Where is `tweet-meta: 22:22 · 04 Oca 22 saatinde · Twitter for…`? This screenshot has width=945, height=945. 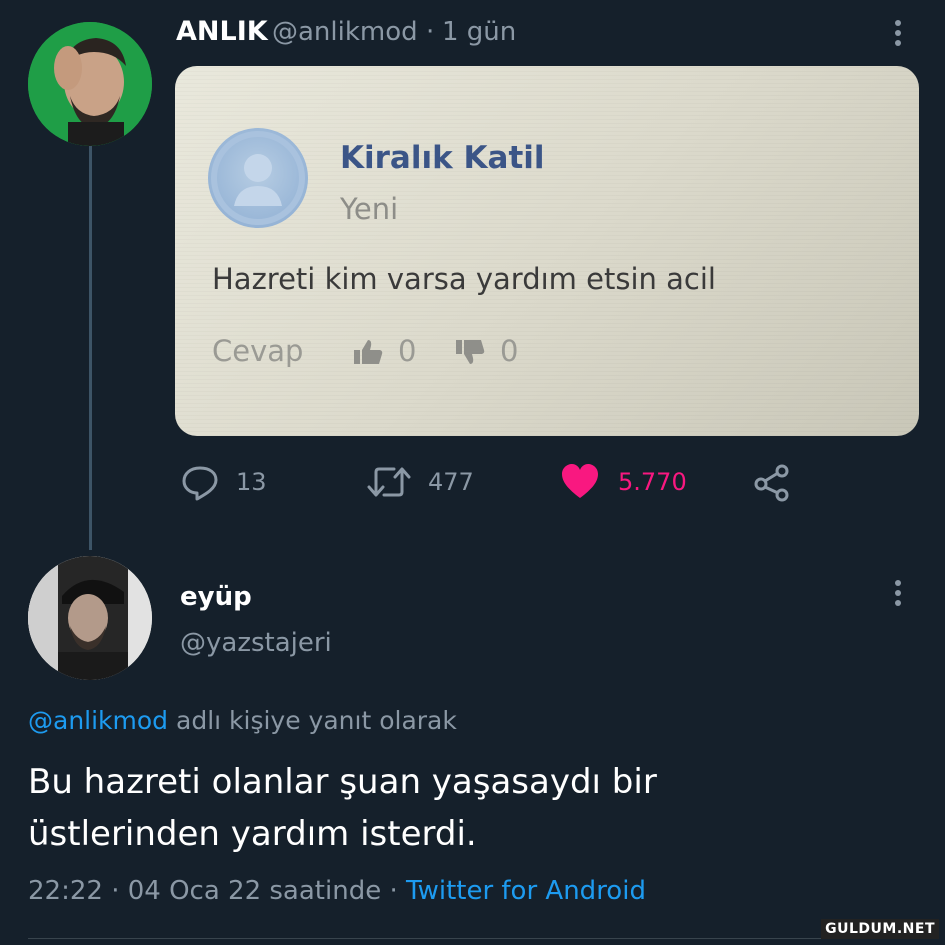 tweet-meta: 22:22 · 04 Oca 22 saatinde · Twitter for… is located at coordinates (337, 891).